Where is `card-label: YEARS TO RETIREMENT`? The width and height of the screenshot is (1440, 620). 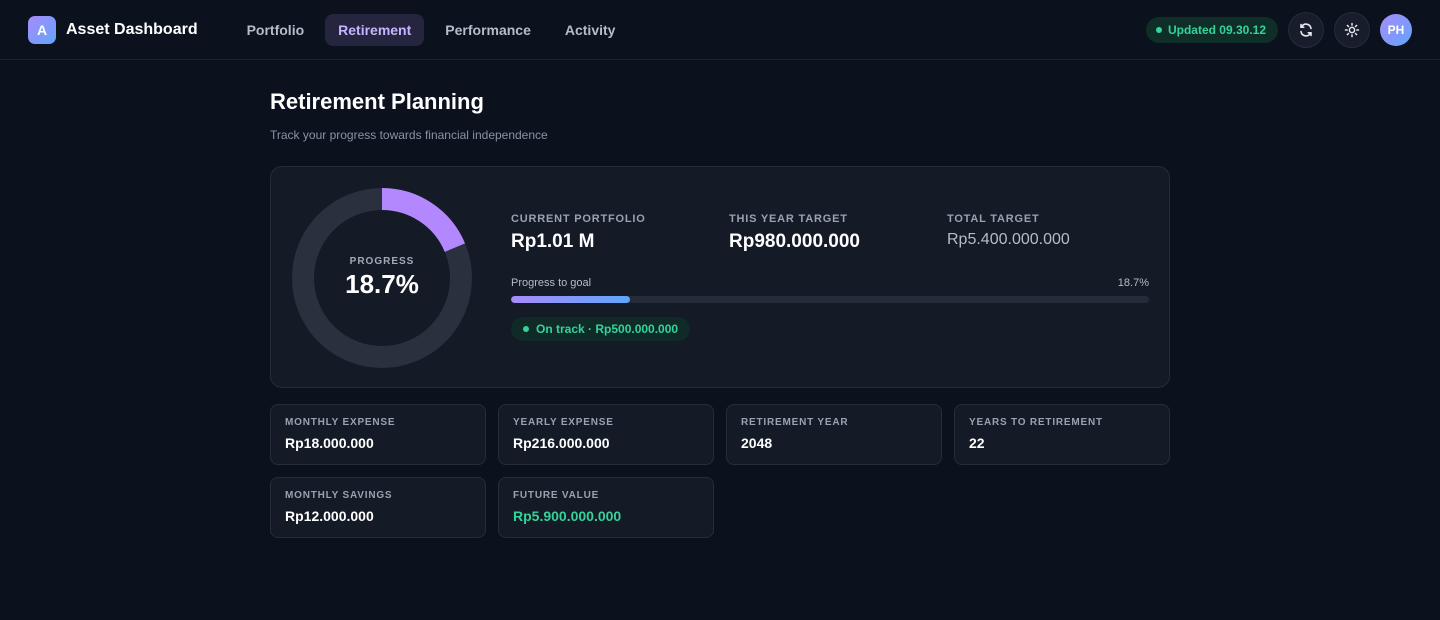 card-label: YEARS TO RETIREMENT is located at coordinates (1036, 422).